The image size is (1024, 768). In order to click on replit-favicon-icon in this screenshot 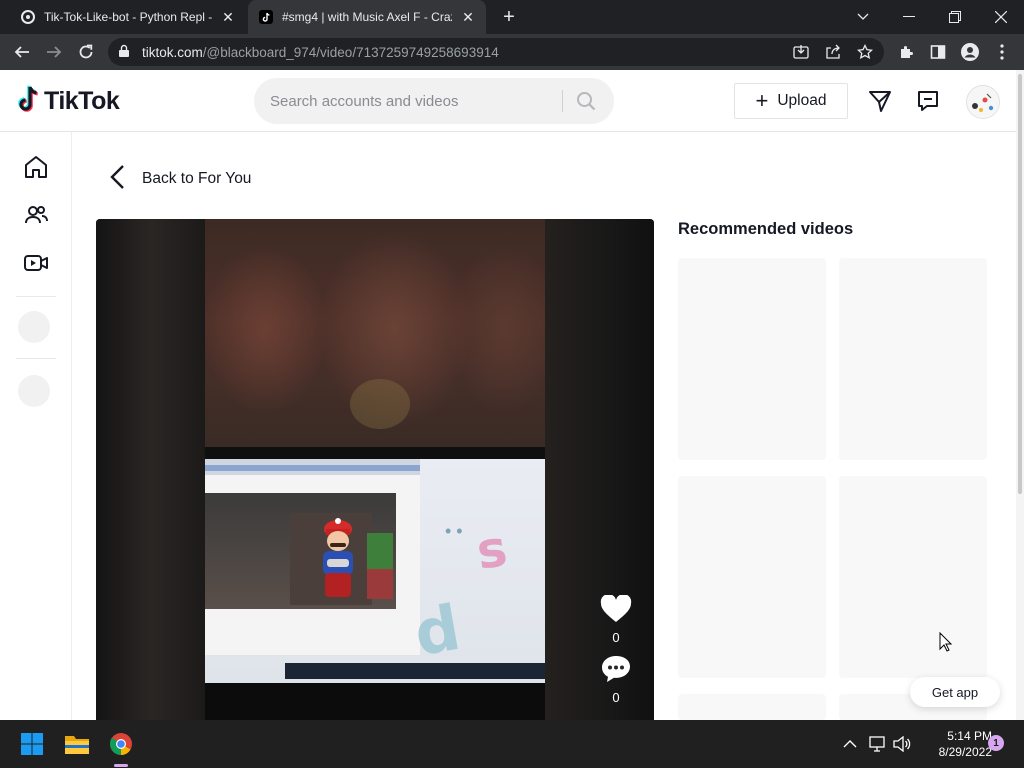, I will do `click(28, 17)`.